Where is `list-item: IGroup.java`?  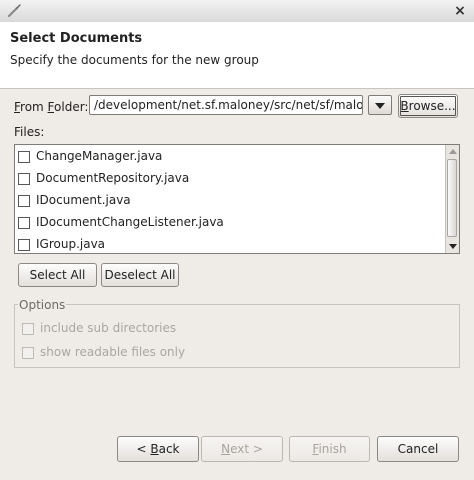
list-item: IGroup.java is located at coordinates (229, 243).